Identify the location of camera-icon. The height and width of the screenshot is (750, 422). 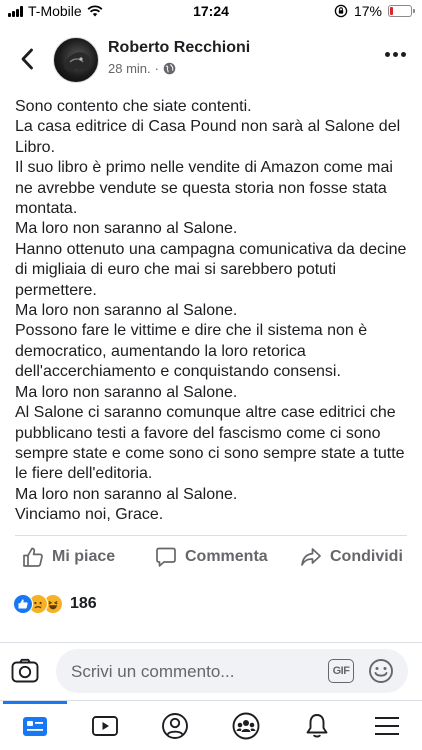
(25, 670).